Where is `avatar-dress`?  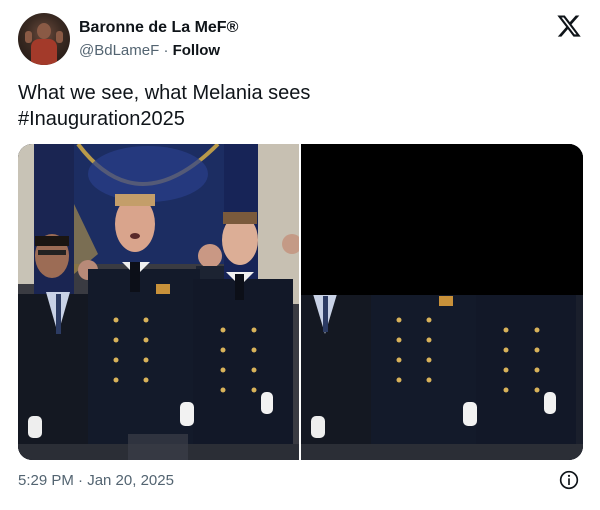
avatar-dress is located at coordinates (44, 52).